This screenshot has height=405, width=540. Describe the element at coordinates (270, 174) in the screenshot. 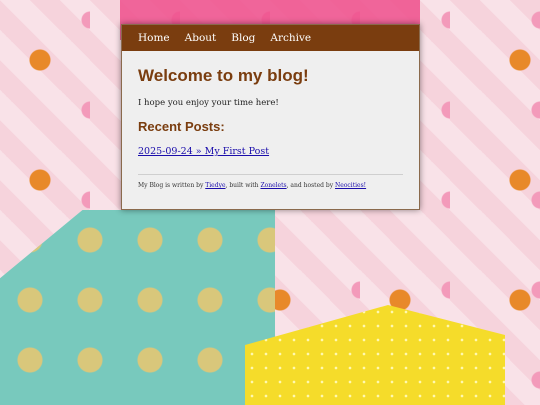

I see `divider` at that location.